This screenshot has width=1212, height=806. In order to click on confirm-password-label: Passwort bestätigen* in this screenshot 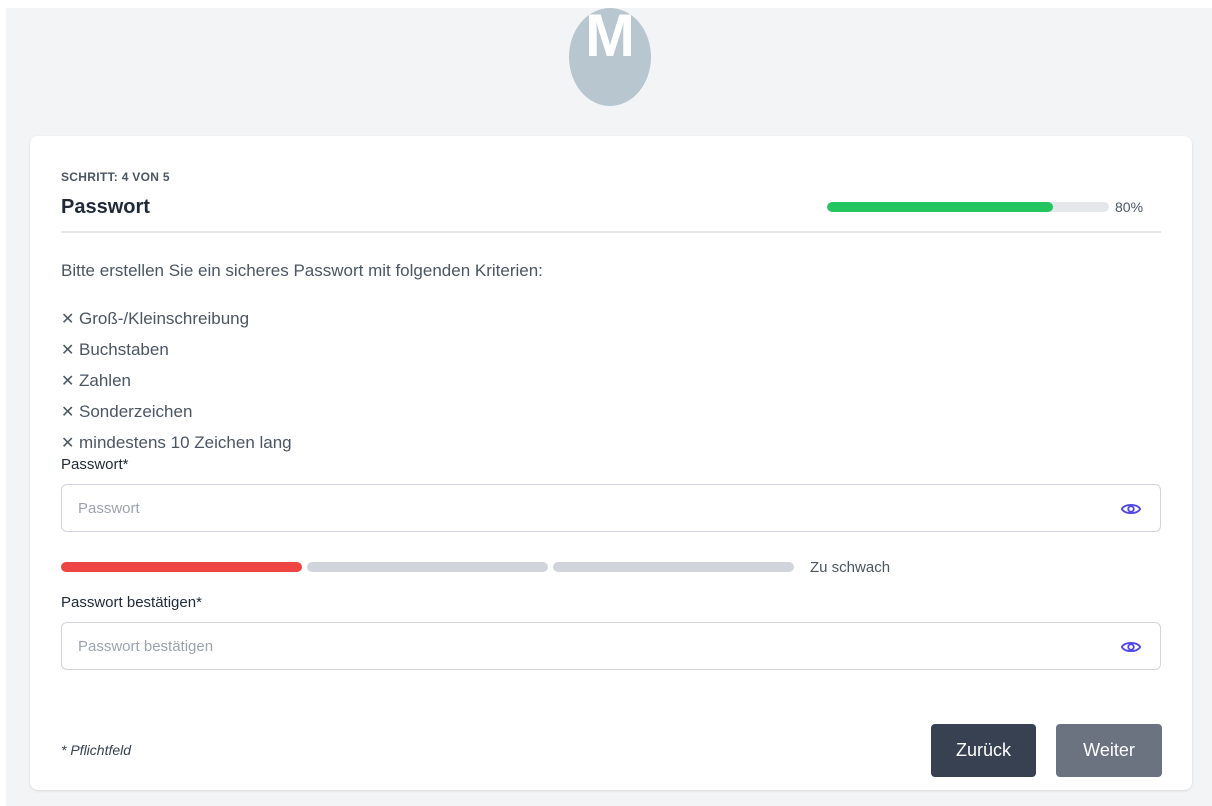, I will do `click(131, 602)`.